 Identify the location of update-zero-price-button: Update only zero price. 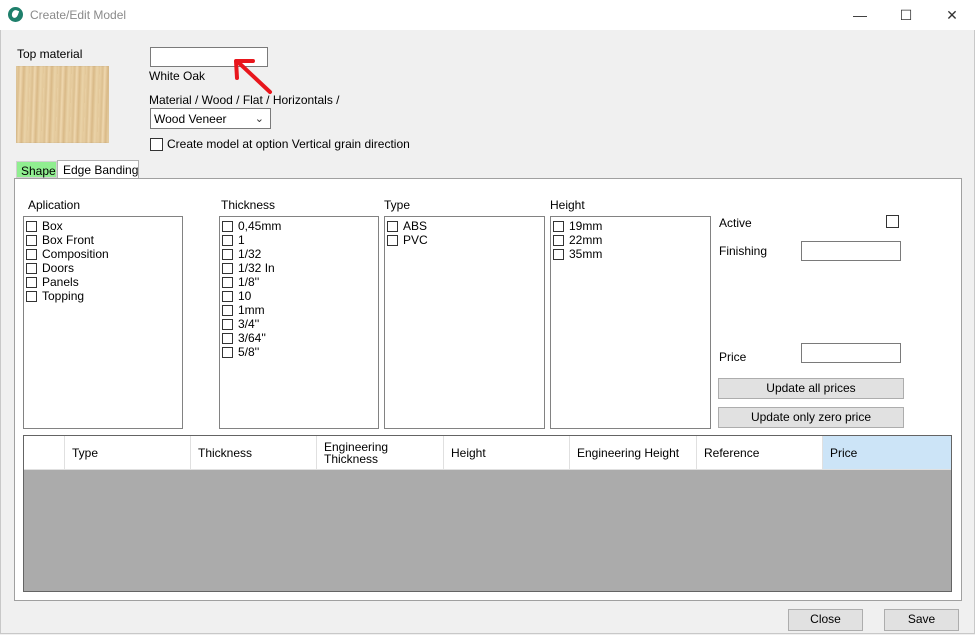
(811, 417).